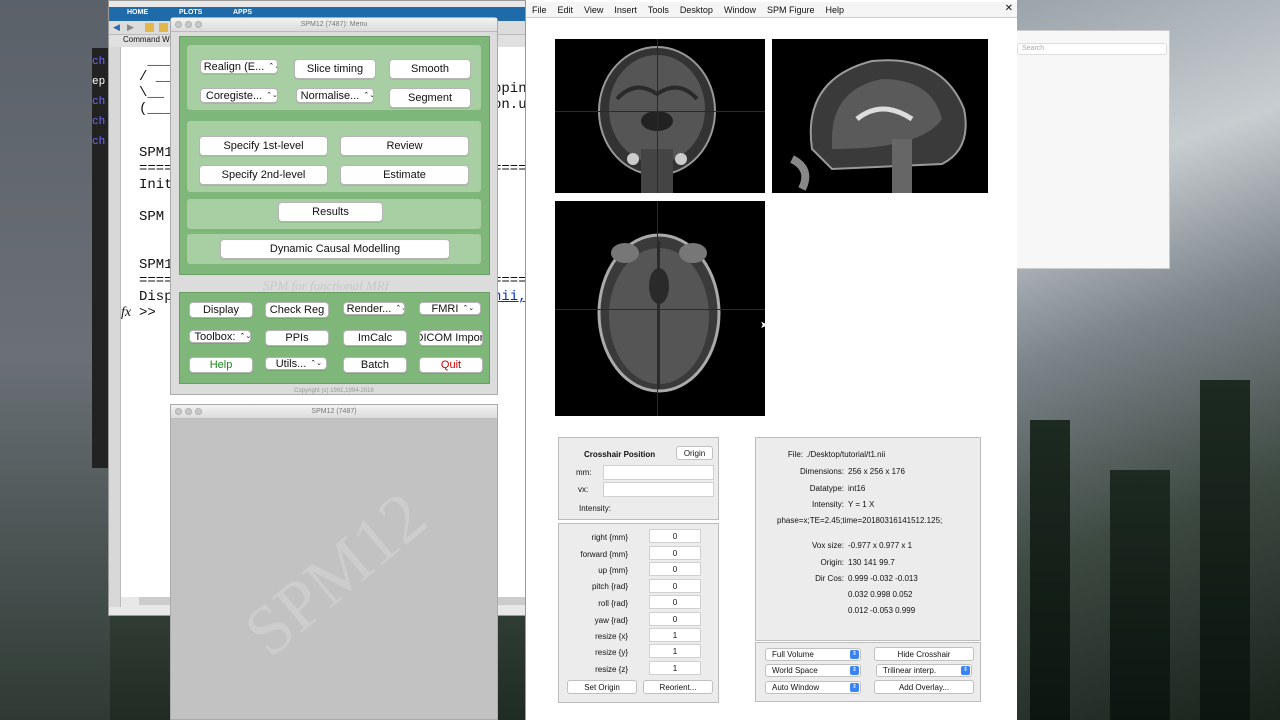 The height and width of the screenshot is (720, 1280). Describe the element at coordinates (658, 10) in the screenshot. I see `menu-tools: Tools` at that location.